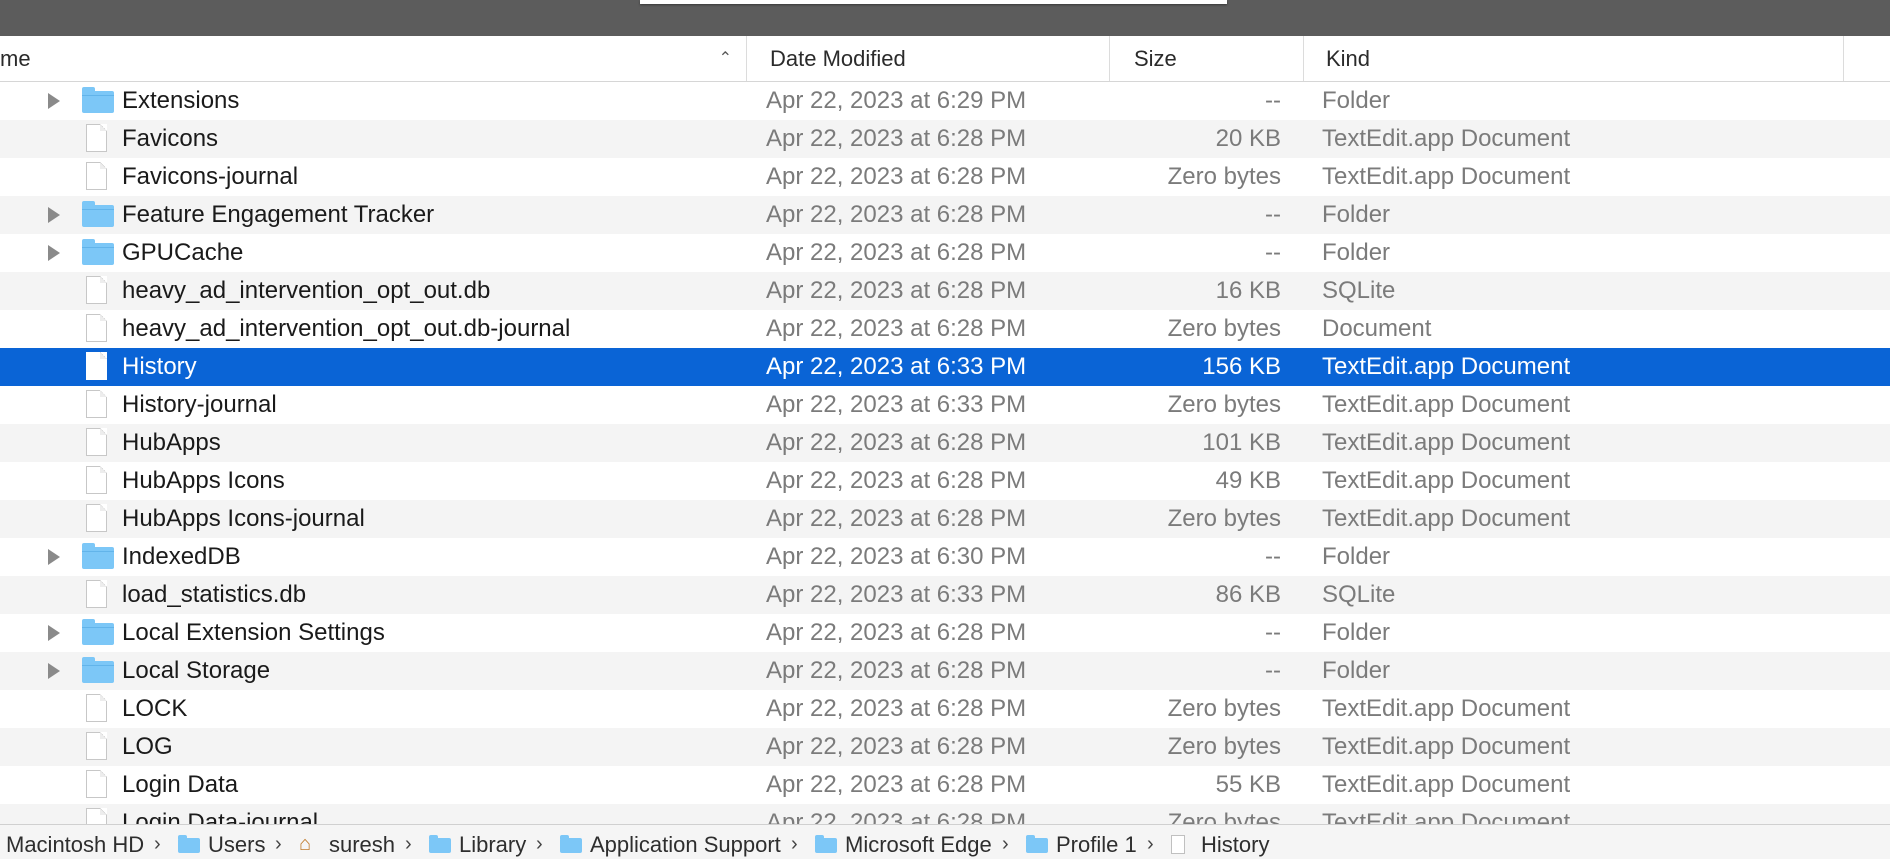 This screenshot has width=1890, height=859. I want to click on file-name: Login Data-journal, so click(220, 816).